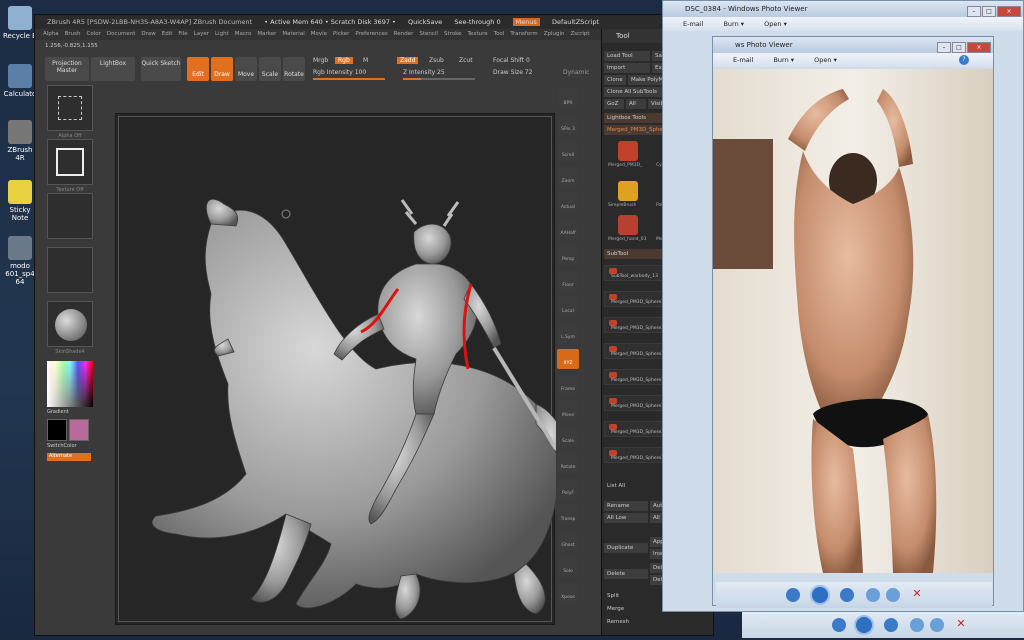 Image resolution: width=1024 pixels, height=640 pixels. I want to click on see-through-slider: See-through 0, so click(477, 22).